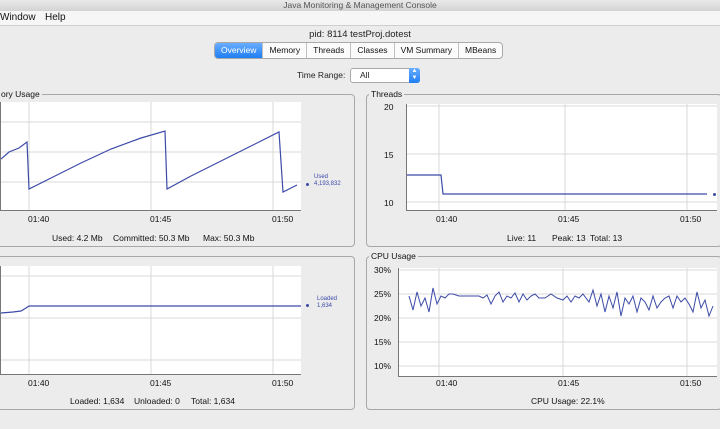 The height and width of the screenshot is (429, 720). I want to click on cpu-chart-svg, so click(558, 322).